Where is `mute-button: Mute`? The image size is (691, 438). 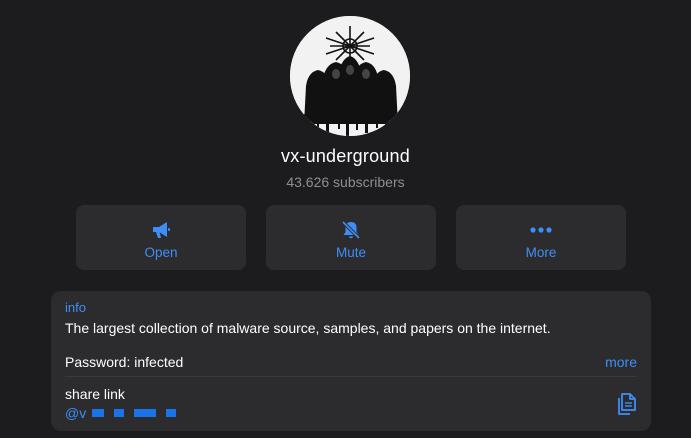
mute-button: Mute is located at coordinates (351, 237).